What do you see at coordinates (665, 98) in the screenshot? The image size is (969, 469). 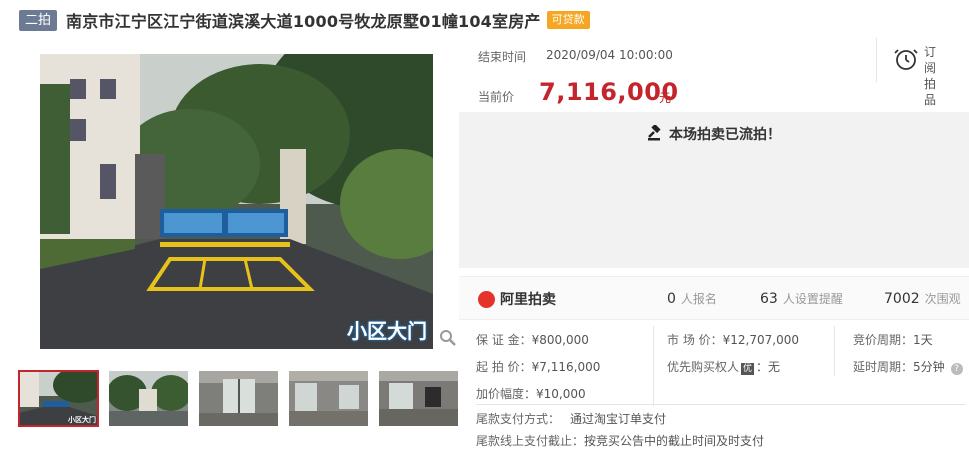 I see `price-unit: 元` at bounding box center [665, 98].